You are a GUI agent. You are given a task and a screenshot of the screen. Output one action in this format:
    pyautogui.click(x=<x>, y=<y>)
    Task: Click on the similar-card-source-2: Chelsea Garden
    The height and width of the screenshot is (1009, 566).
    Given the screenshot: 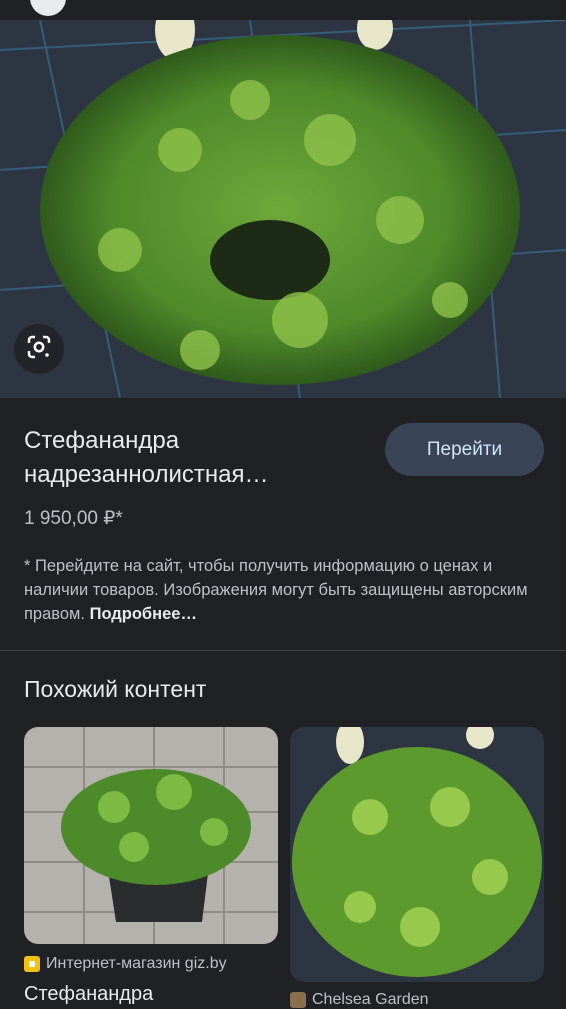 What is the action you would take?
    pyautogui.click(x=359, y=1000)
    